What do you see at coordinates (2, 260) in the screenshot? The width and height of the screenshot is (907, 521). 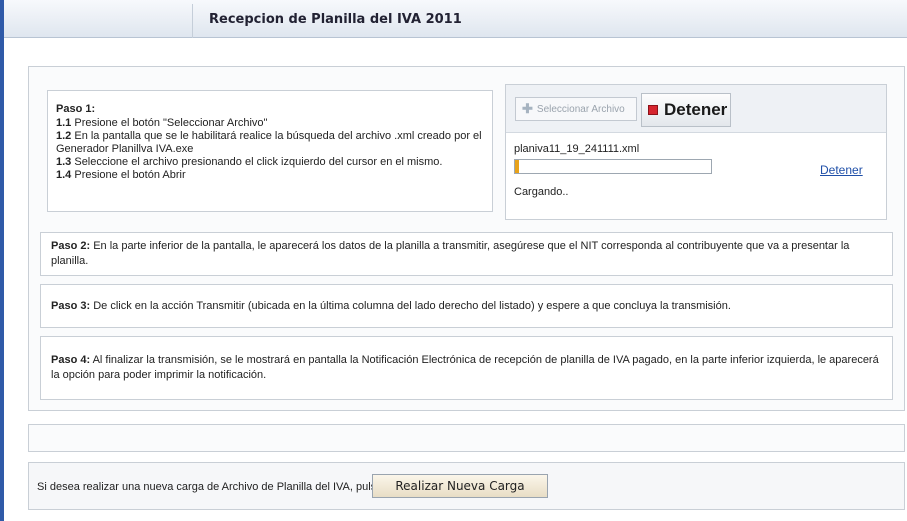 I see `left-accent-strip` at bounding box center [2, 260].